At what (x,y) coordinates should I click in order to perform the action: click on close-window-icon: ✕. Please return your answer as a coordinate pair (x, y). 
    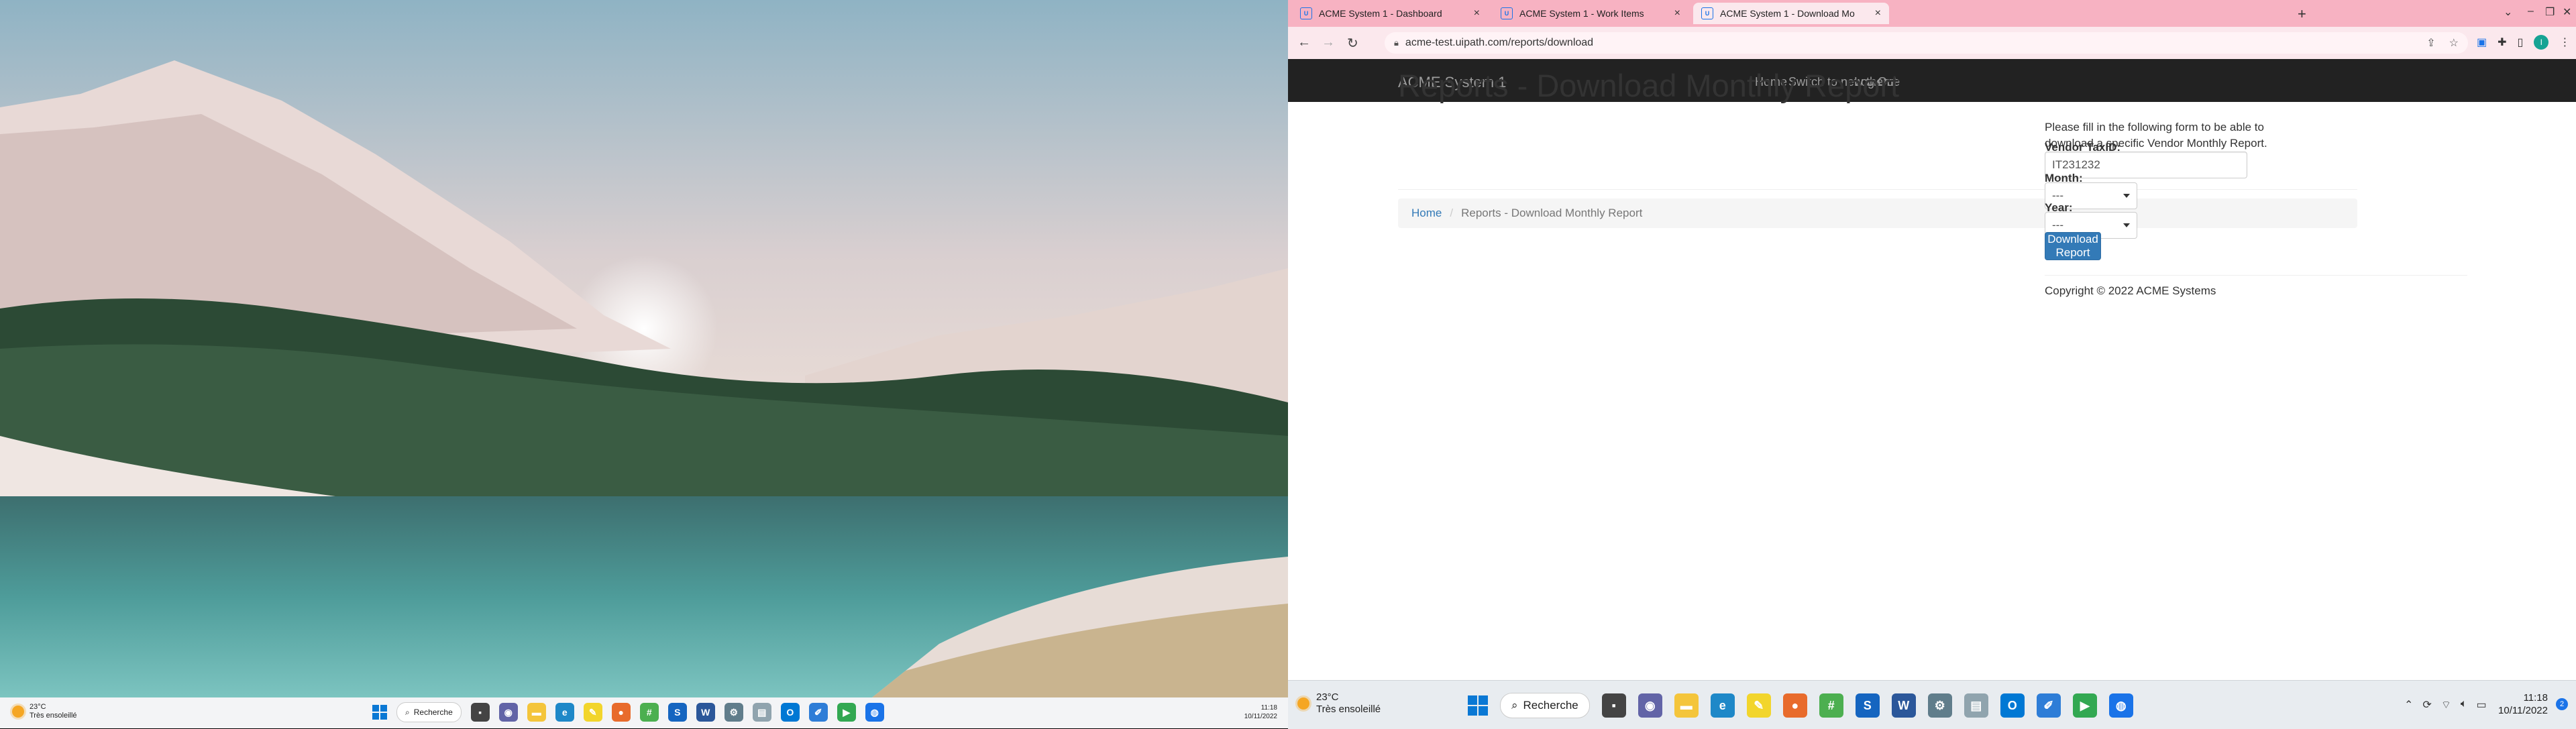
    Looking at the image, I should click on (2567, 12).